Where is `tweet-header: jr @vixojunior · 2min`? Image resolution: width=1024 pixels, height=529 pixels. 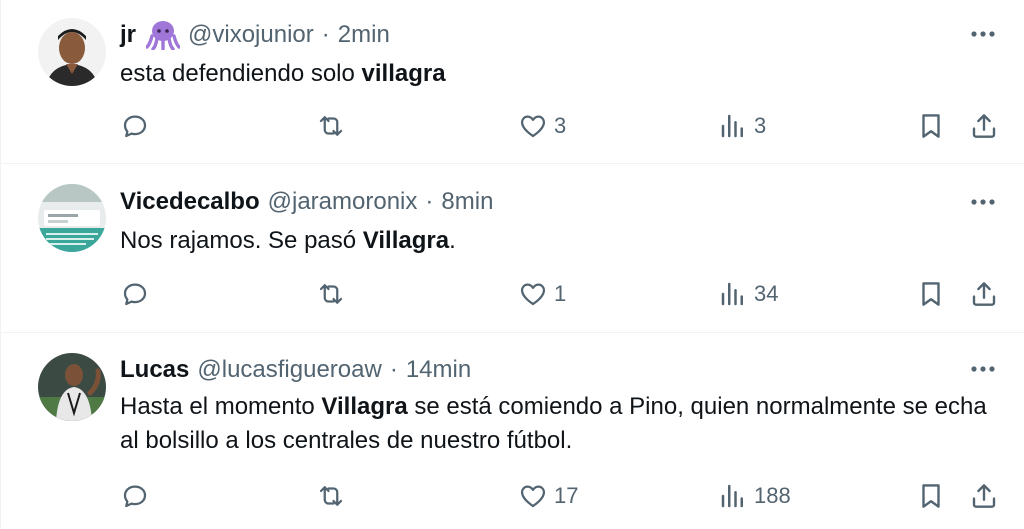 tweet-header: jr @vixojunior · 2min is located at coordinates (255, 35).